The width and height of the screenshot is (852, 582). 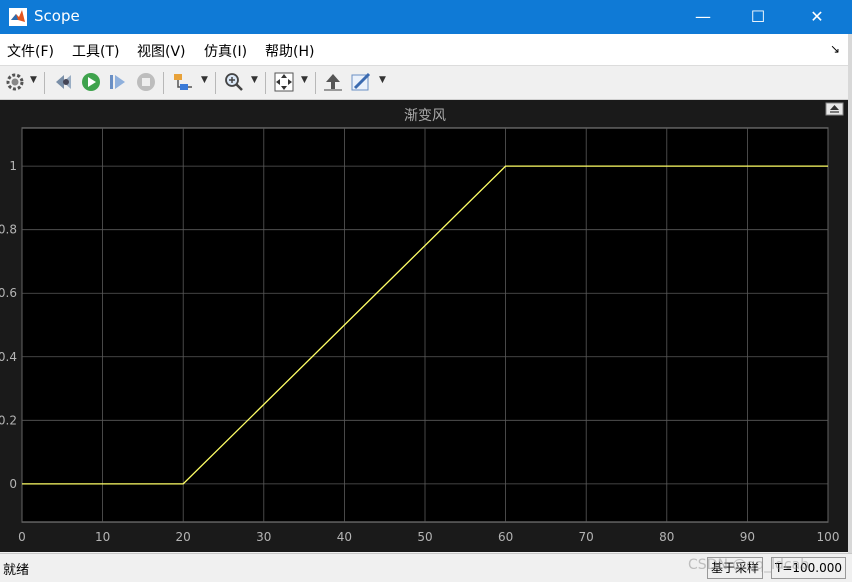 What do you see at coordinates (817, 17) in the screenshot?
I see `close-button: ✕` at bounding box center [817, 17].